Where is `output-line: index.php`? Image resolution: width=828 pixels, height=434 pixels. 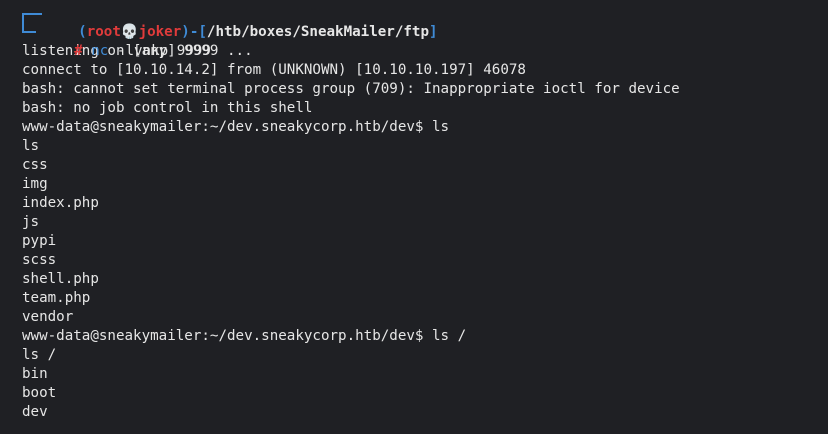 output-line: index.php is located at coordinates (60, 203).